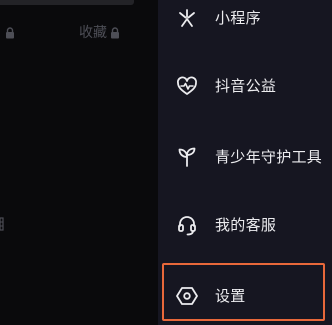  I want to click on menu-item-label: 我的客服, so click(246, 225).